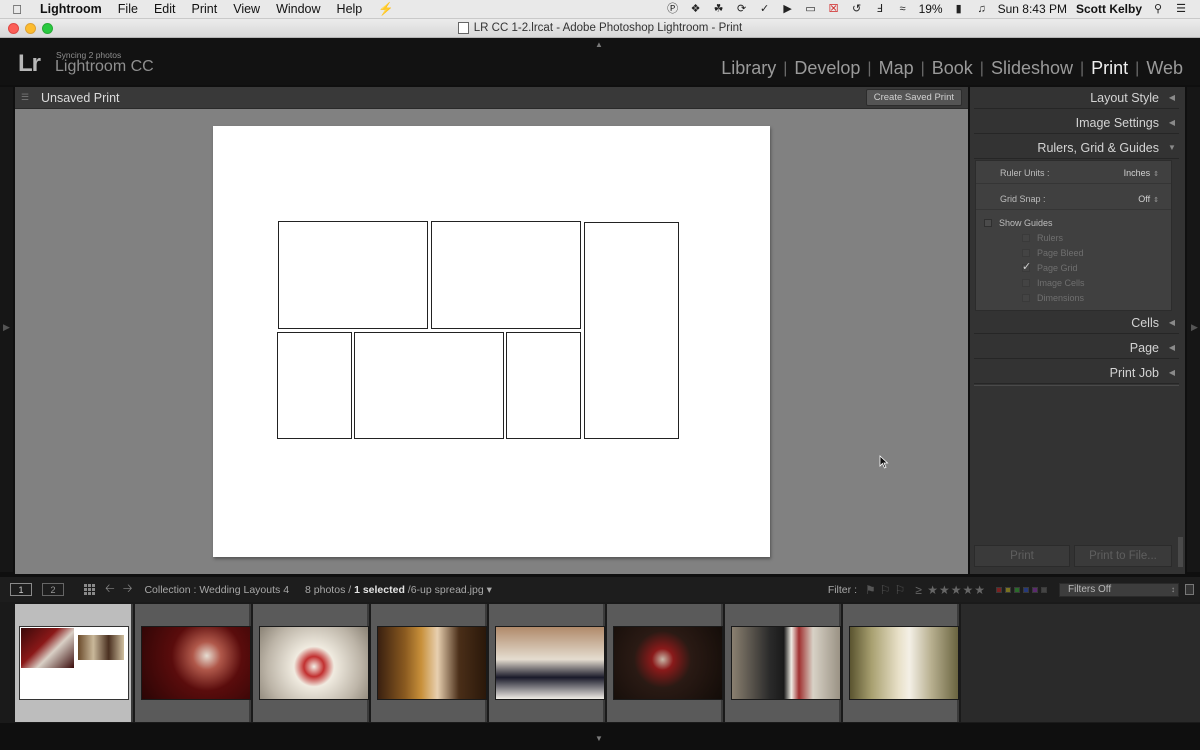 The image size is (1200, 750). What do you see at coordinates (1158, 9) in the screenshot?
I see `spotlight-search-icon: ⚲` at bounding box center [1158, 9].